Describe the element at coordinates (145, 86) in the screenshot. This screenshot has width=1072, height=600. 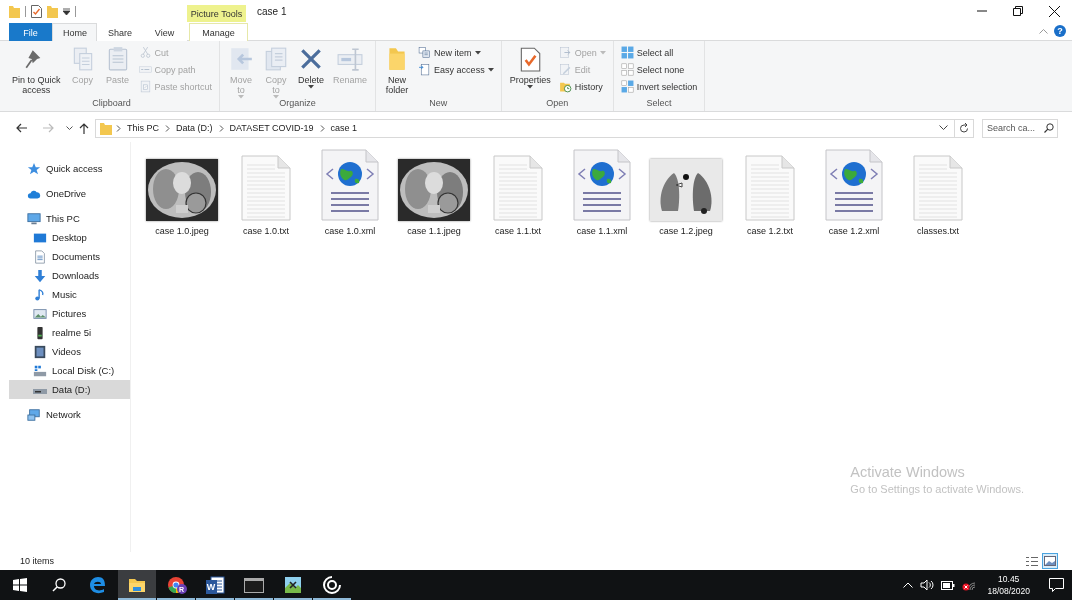
I see `shortcut-icon` at that location.